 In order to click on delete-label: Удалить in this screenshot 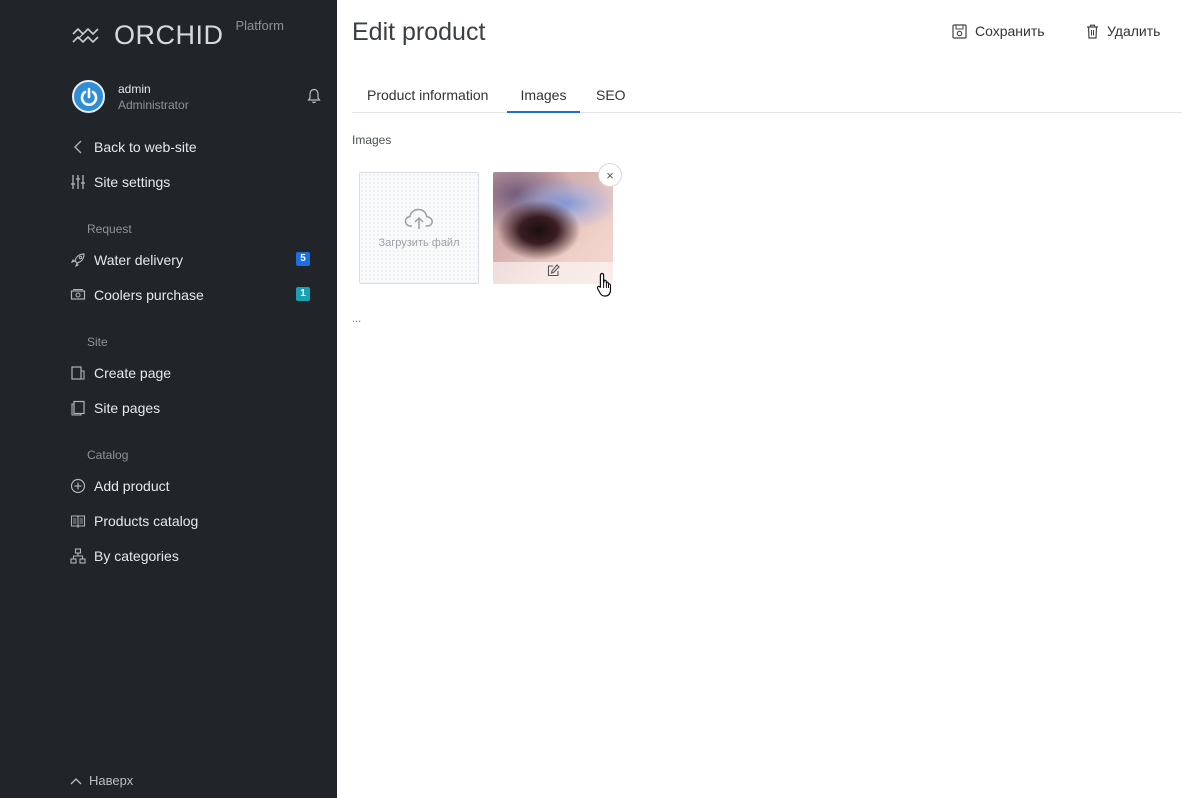, I will do `click(1134, 31)`.